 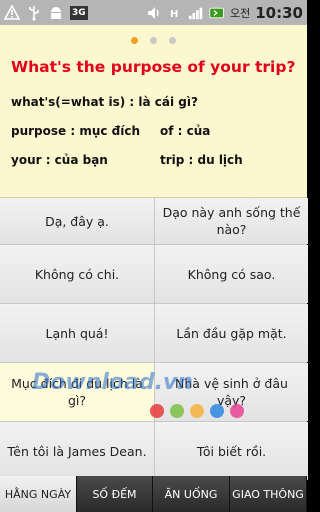 I want to click on usb-icon, so click(x=34, y=13).